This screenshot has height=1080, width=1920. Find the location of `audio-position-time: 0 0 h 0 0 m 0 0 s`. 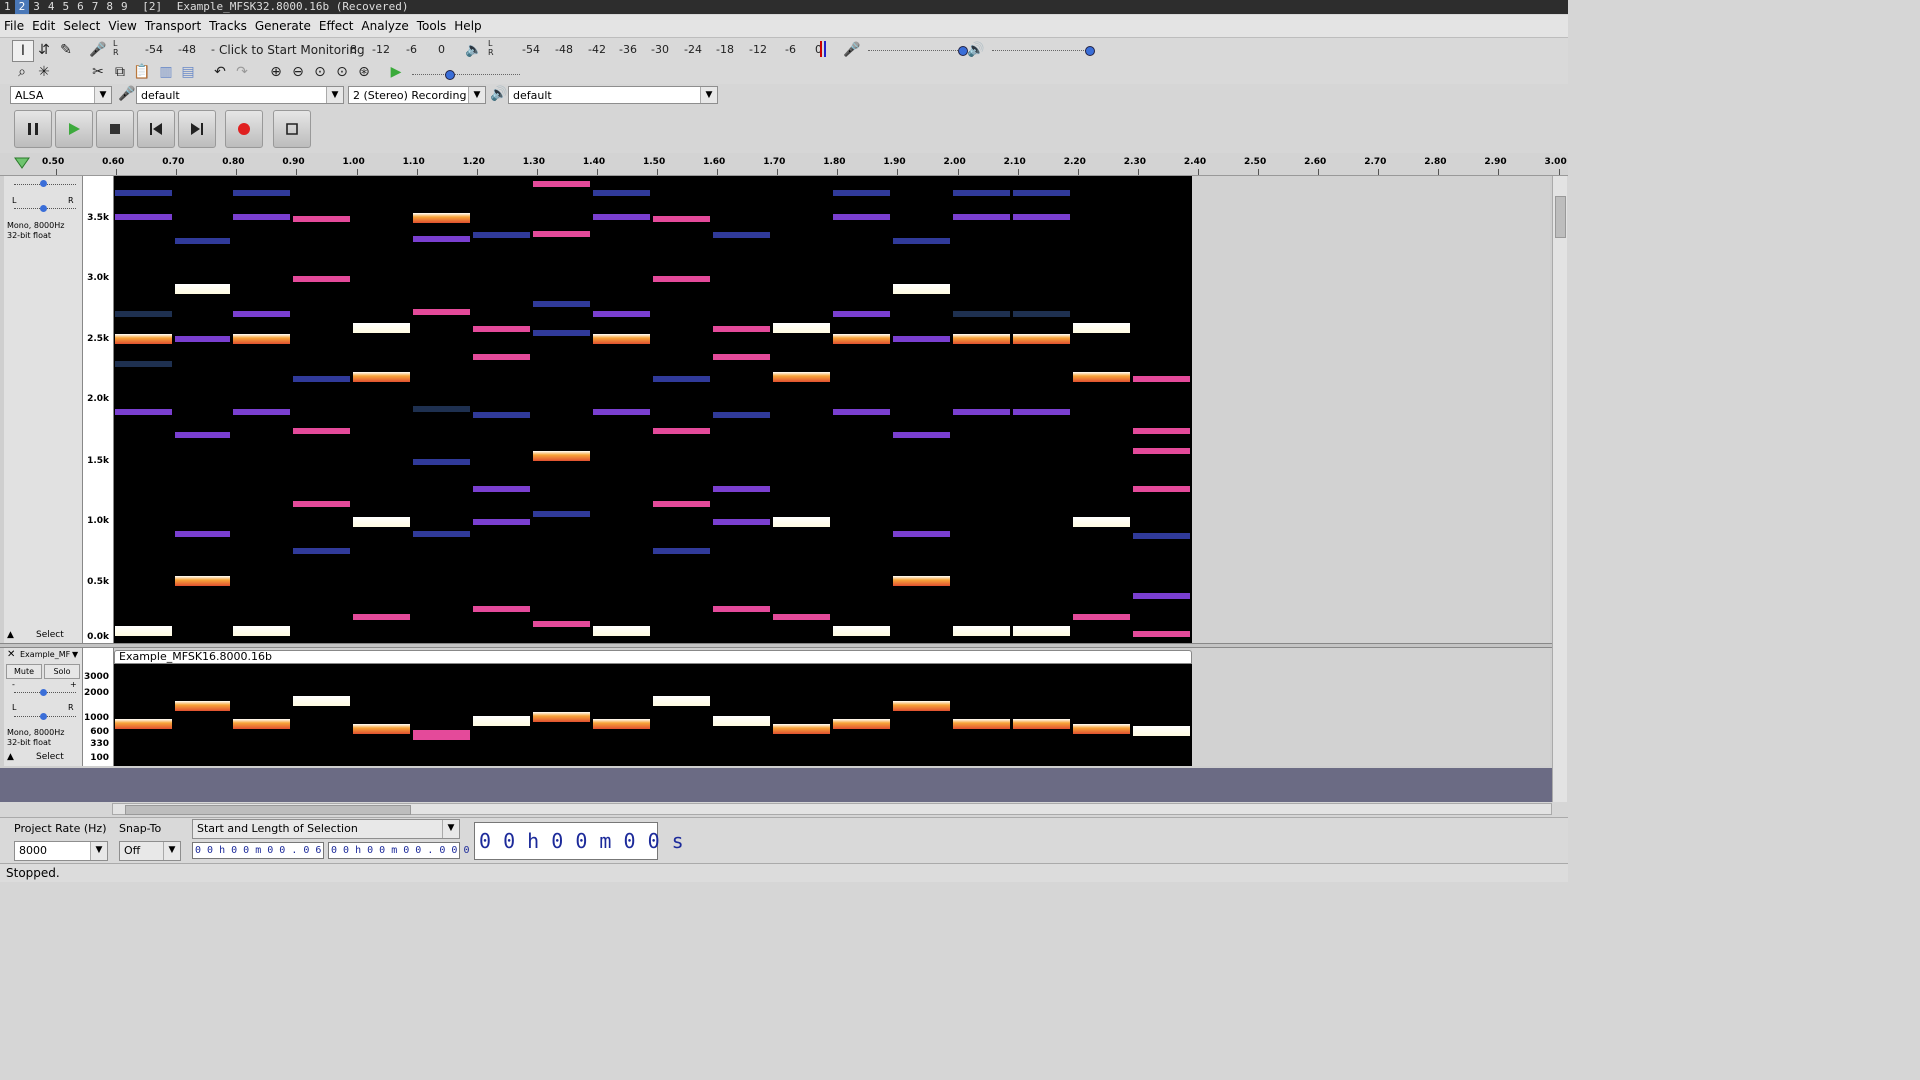

audio-position-time: 0 0 h 0 0 m 0 0 s is located at coordinates (579, 841).